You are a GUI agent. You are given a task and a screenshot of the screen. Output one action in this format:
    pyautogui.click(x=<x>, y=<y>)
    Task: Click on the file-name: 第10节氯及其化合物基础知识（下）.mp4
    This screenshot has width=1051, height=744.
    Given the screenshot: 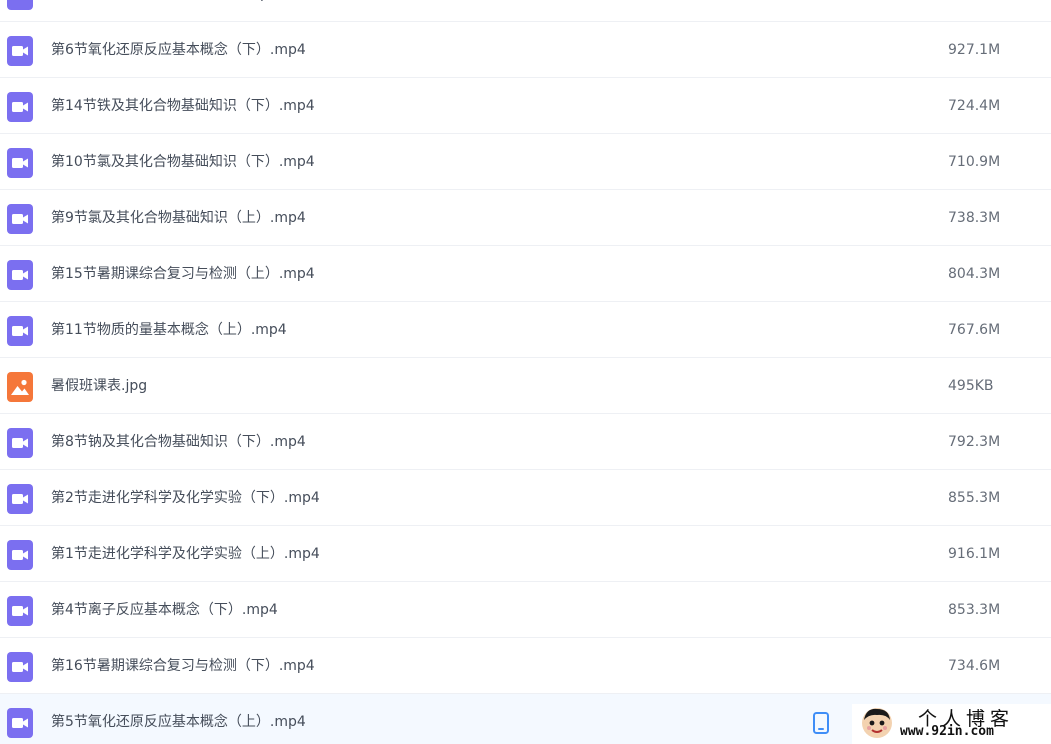 What is the action you would take?
    pyautogui.click(x=183, y=162)
    